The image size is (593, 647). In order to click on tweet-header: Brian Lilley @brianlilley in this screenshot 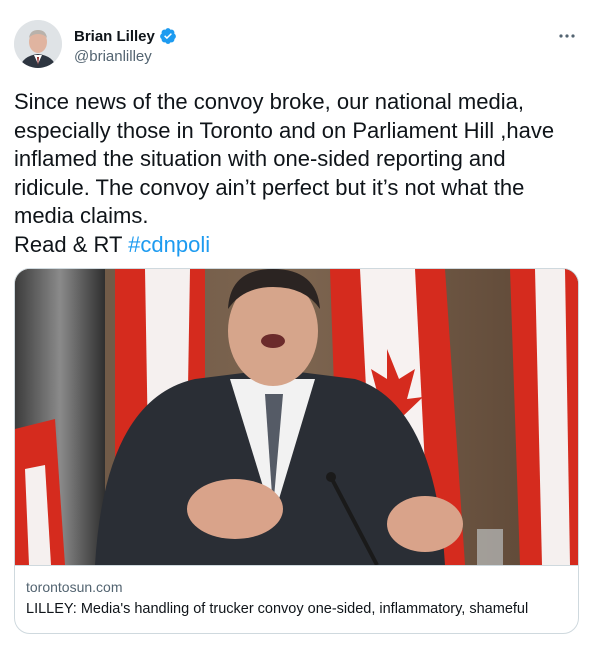, I will do `click(296, 45)`.